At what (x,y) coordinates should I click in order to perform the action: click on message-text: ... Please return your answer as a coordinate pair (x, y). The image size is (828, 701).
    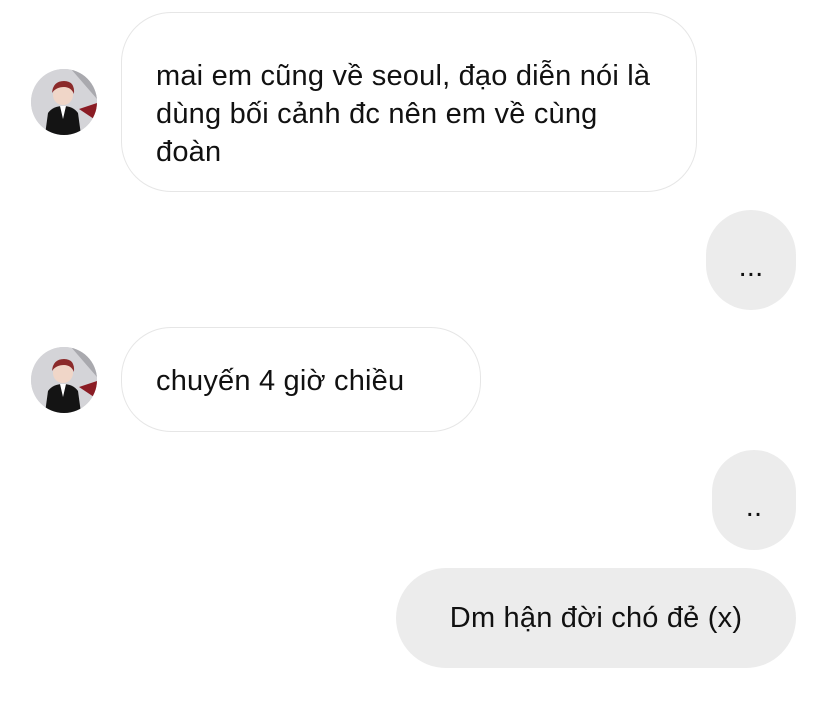
    Looking at the image, I should click on (754, 507).